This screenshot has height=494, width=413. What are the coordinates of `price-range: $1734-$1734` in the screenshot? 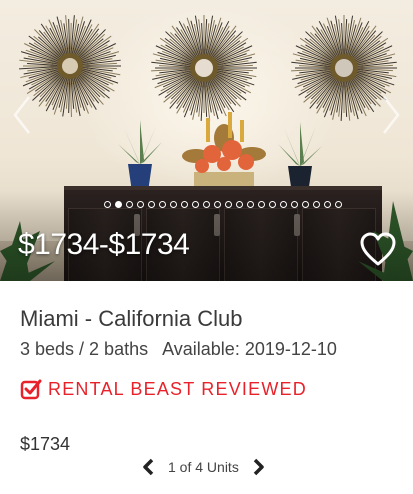 It's located at (104, 244).